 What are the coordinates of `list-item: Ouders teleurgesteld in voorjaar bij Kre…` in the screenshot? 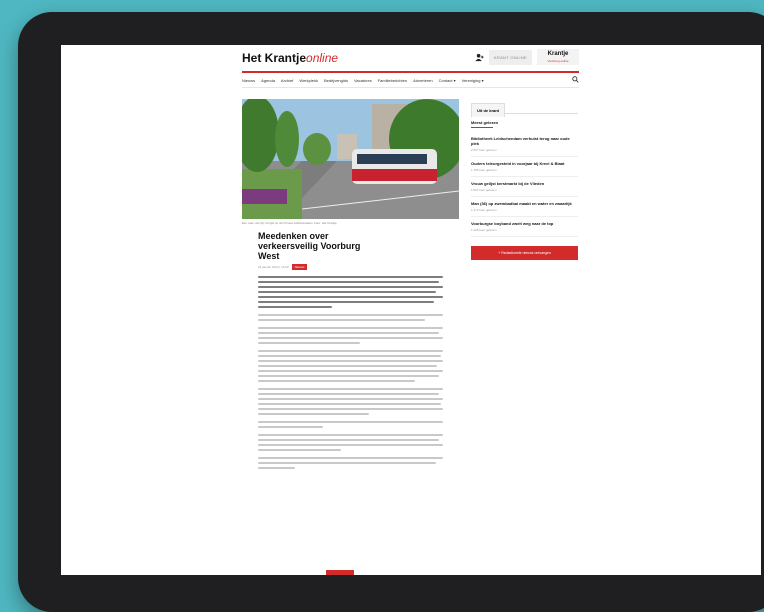 It's located at (524, 167).